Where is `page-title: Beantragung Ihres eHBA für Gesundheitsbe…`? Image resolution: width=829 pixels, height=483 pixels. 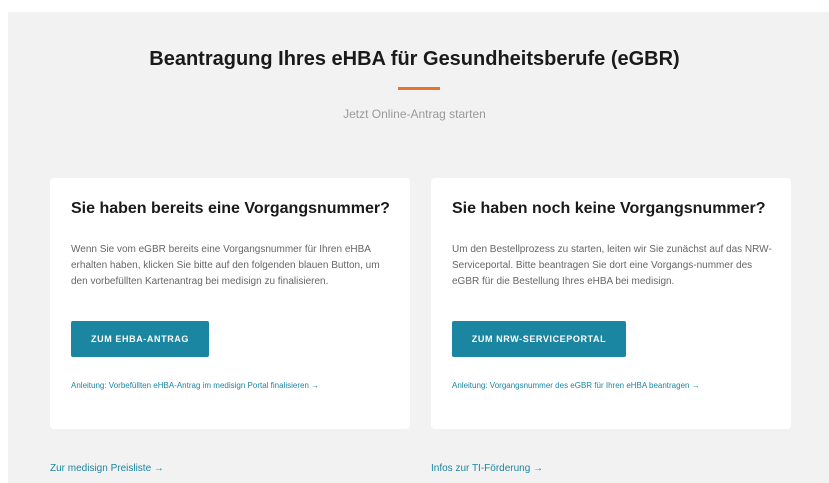 page-title: Beantragung Ihres eHBA für Gesundheitsbe… is located at coordinates (414, 59).